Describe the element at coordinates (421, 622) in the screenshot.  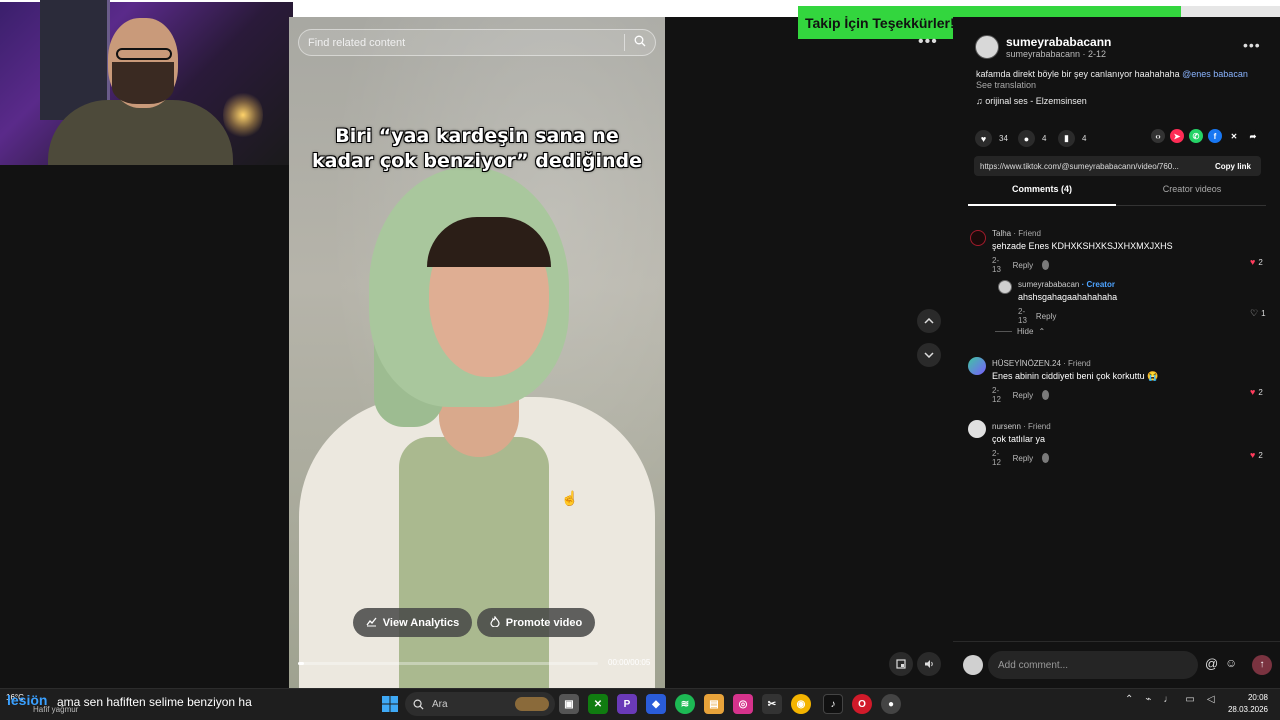
I see `view-analytics-label: View Analytics` at that location.